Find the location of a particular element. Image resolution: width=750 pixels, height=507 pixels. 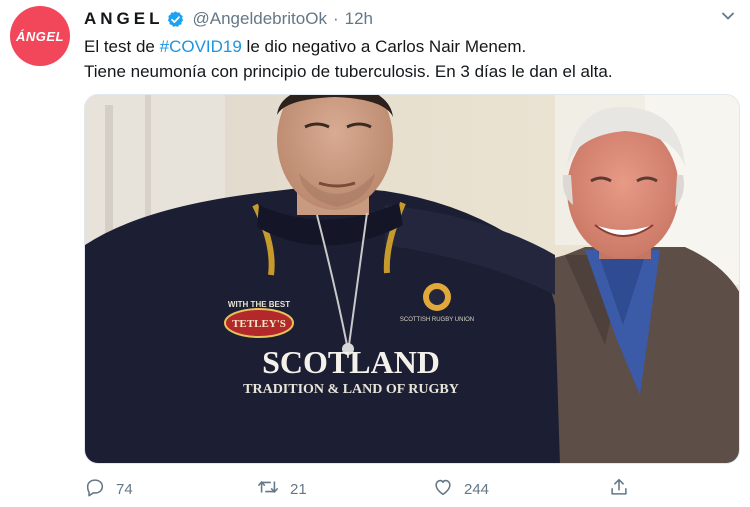

shirt-sub-text: TRADITION & LAND OF RUGBY is located at coordinates (351, 389).